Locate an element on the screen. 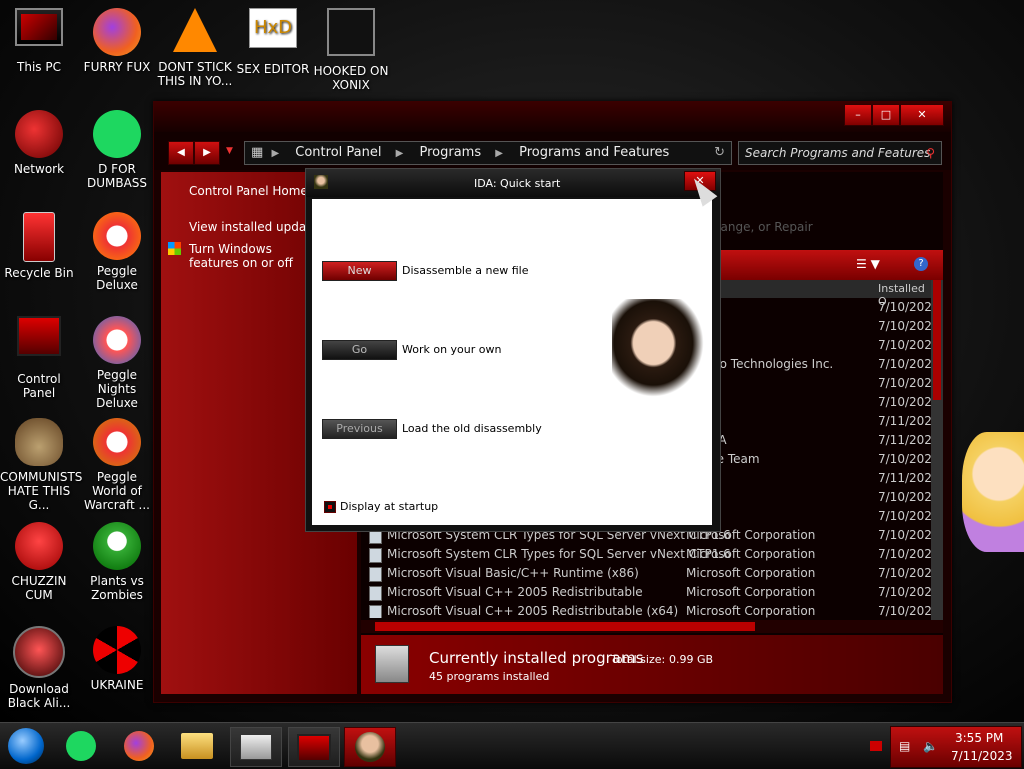 Image resolution: width=1024 pixels, height=769 pixels. checkbox-check-icon is located at coordinates (330, 507).